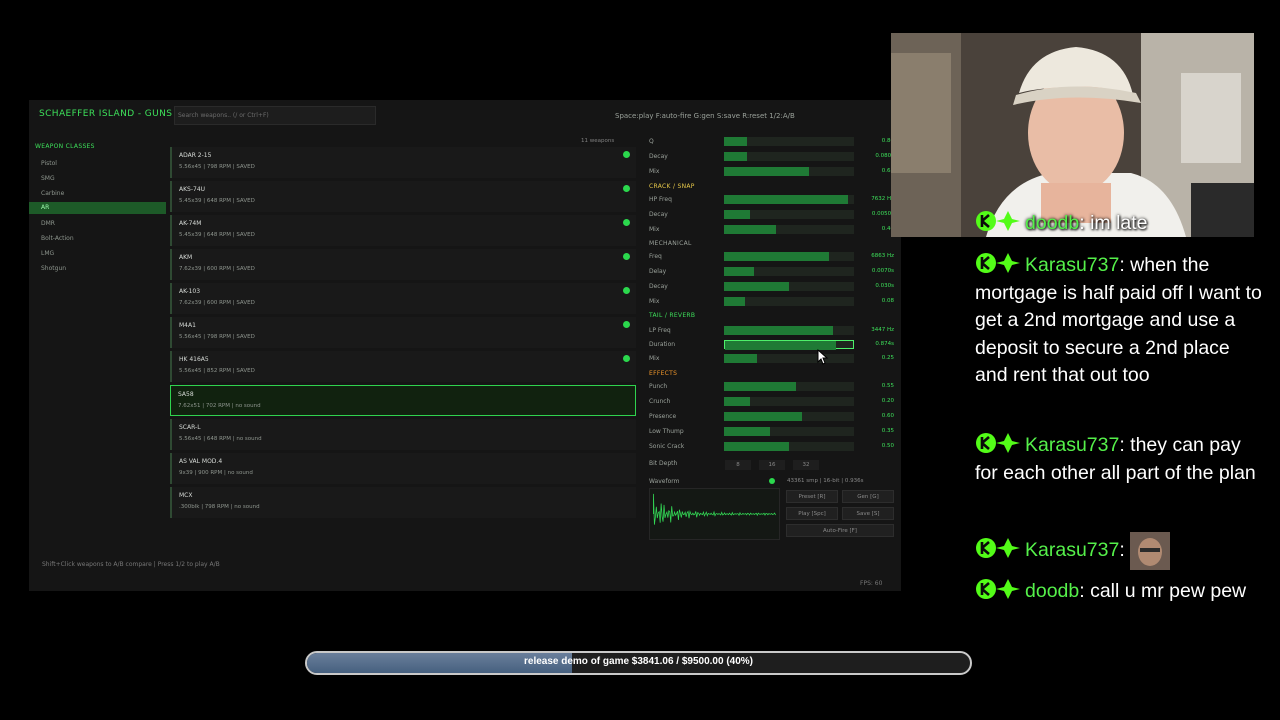 This screenshot has height=720, width=1280. Describe the element at coordinates (97, 194) in the screenshot. I see `class-item-carbine: Carbine` at that location.